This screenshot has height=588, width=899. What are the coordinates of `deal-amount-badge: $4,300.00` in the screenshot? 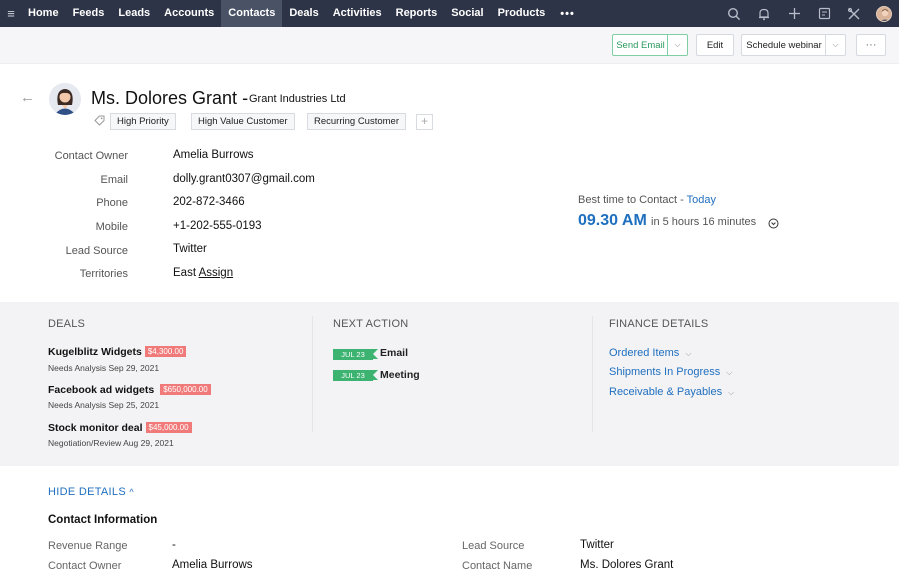 It's located at (165, 351).